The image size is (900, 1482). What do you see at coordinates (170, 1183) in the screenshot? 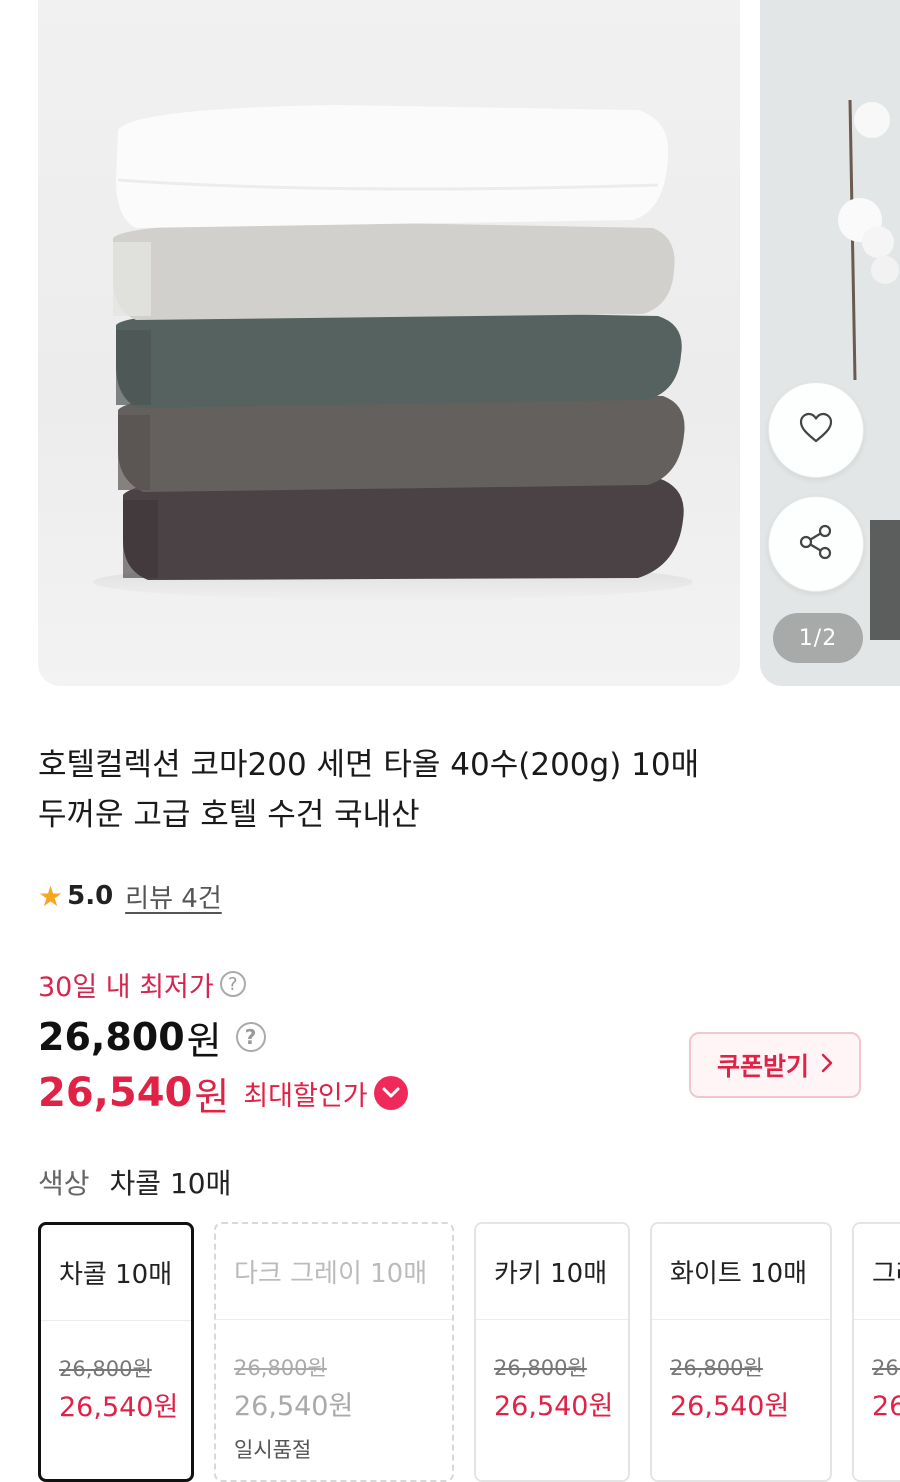
I see `selected-color-value: 차콜 10매` at bounding box center [170, 1183].